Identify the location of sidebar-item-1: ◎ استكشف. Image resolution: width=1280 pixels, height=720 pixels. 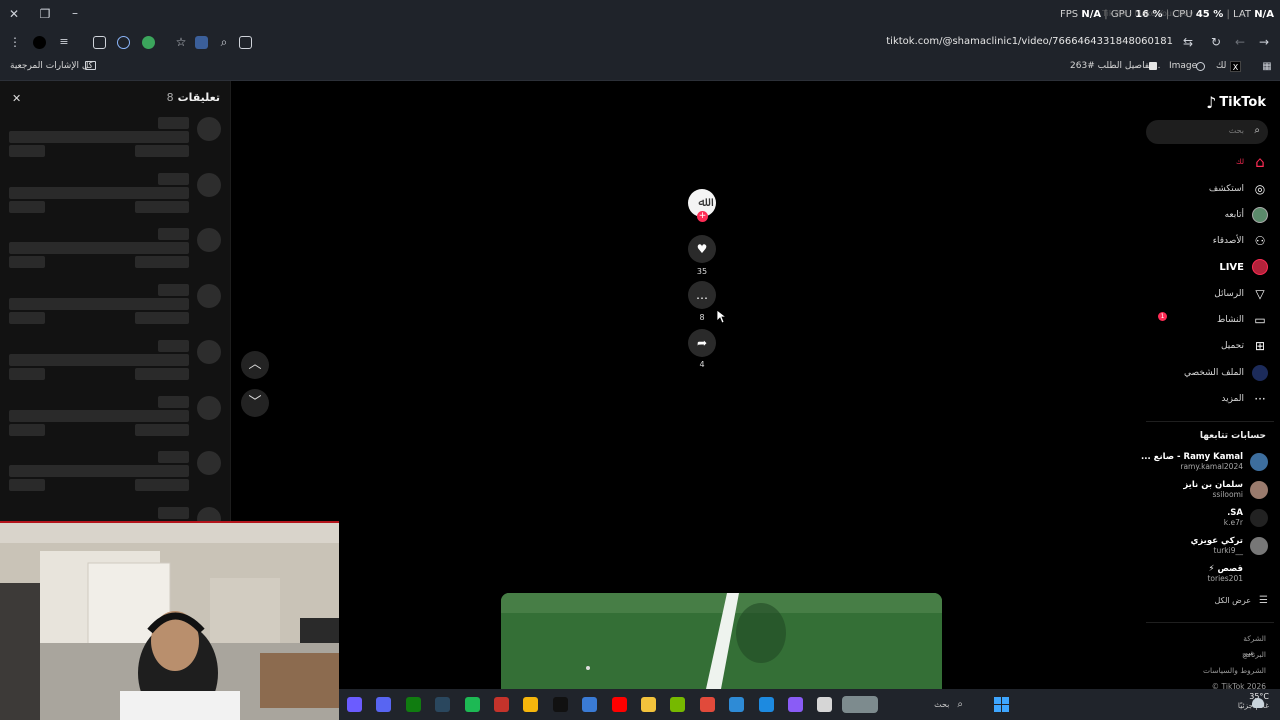
(1238, 189).